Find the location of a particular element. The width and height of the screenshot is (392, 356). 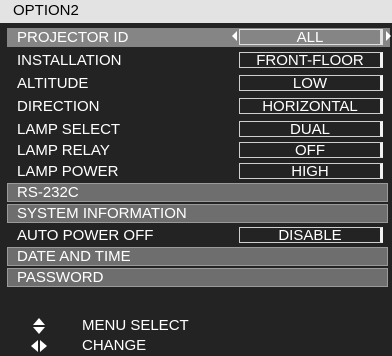

menu-item-auto-power-off: AUTO POWER OFF DISABLE is located at coordinates (198, 235).